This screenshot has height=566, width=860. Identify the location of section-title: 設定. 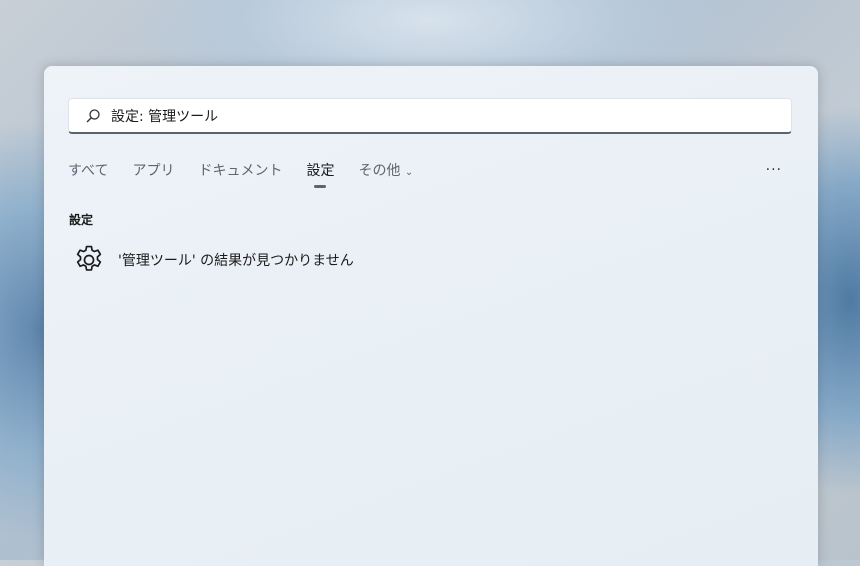
(81, 220).